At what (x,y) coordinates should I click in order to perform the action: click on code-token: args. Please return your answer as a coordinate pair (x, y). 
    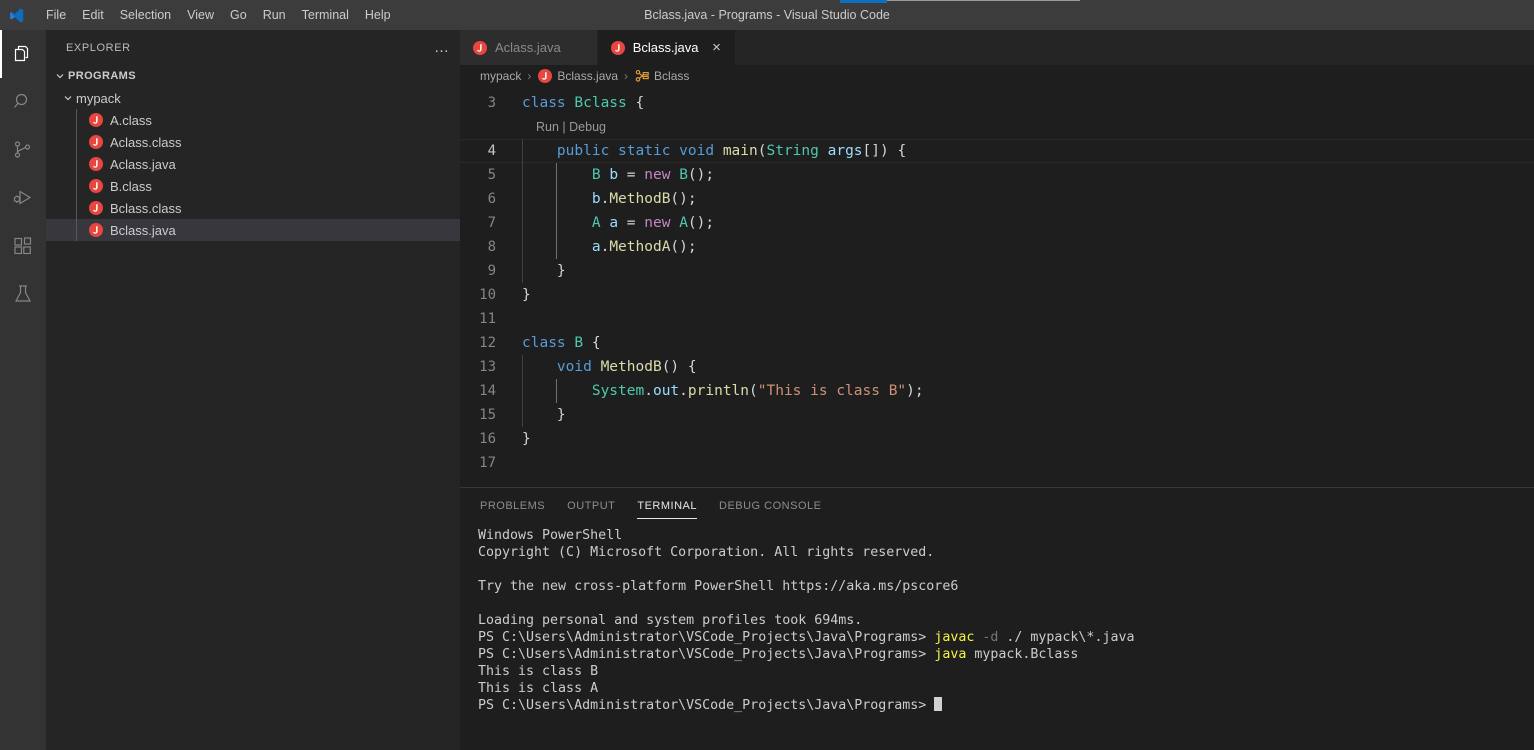
    Looking at the image, I should click on (845, 151).